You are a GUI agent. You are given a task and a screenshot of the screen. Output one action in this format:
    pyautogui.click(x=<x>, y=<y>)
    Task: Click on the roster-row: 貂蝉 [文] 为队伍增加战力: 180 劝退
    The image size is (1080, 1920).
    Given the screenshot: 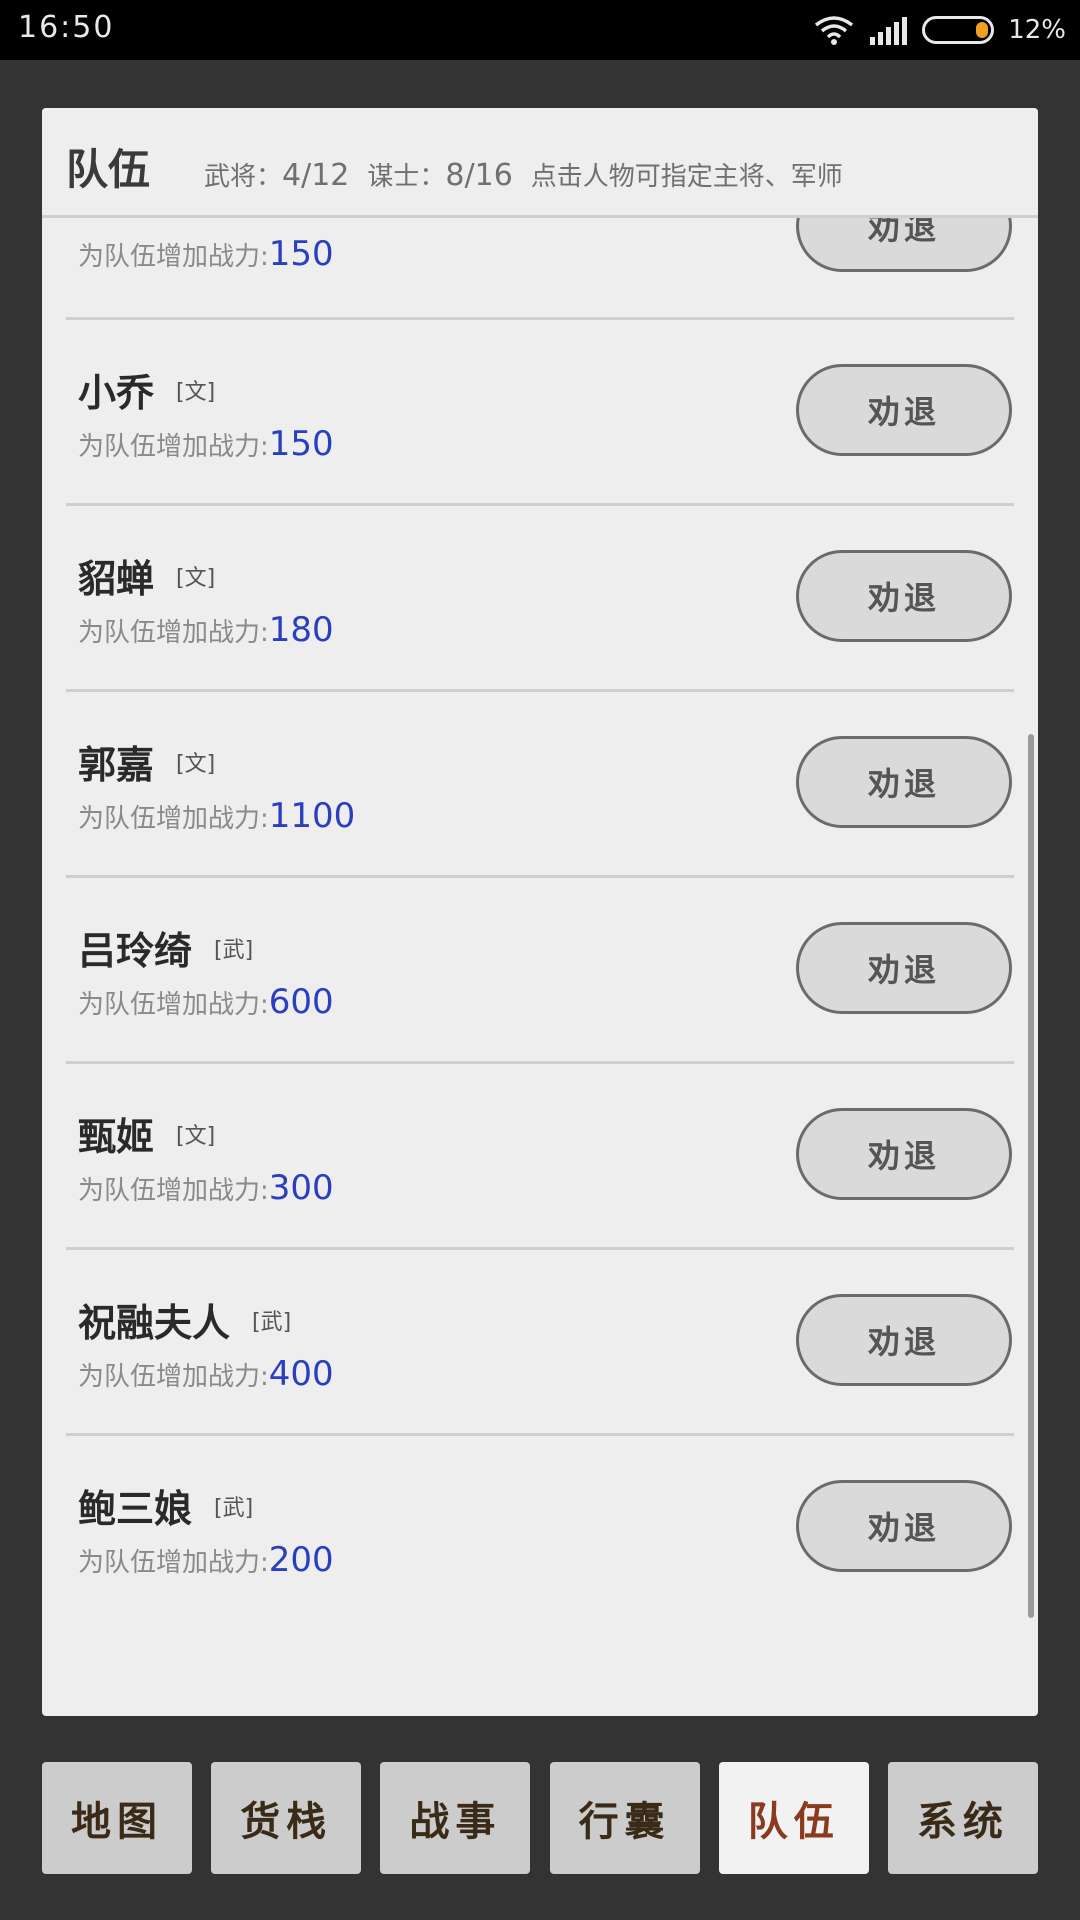 What is the action you would take?
    pyautogui.click(x=540, y=599)
    